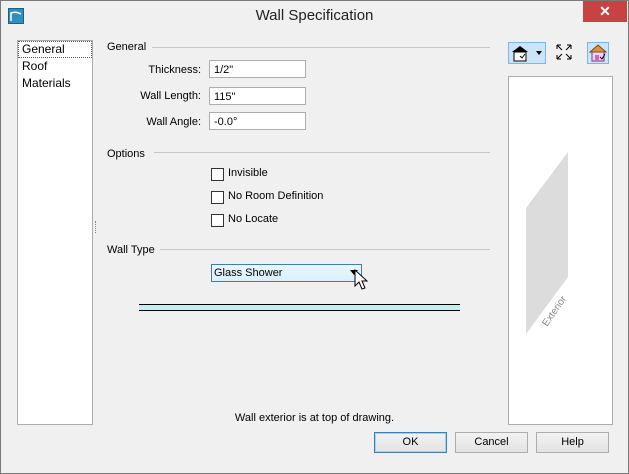 This screenshot has height=474, width=629. What do you see at coordinates (55, 232) in the screenshot?
I see `category-list: General Roof Materials` at bounding box center [55, 232].